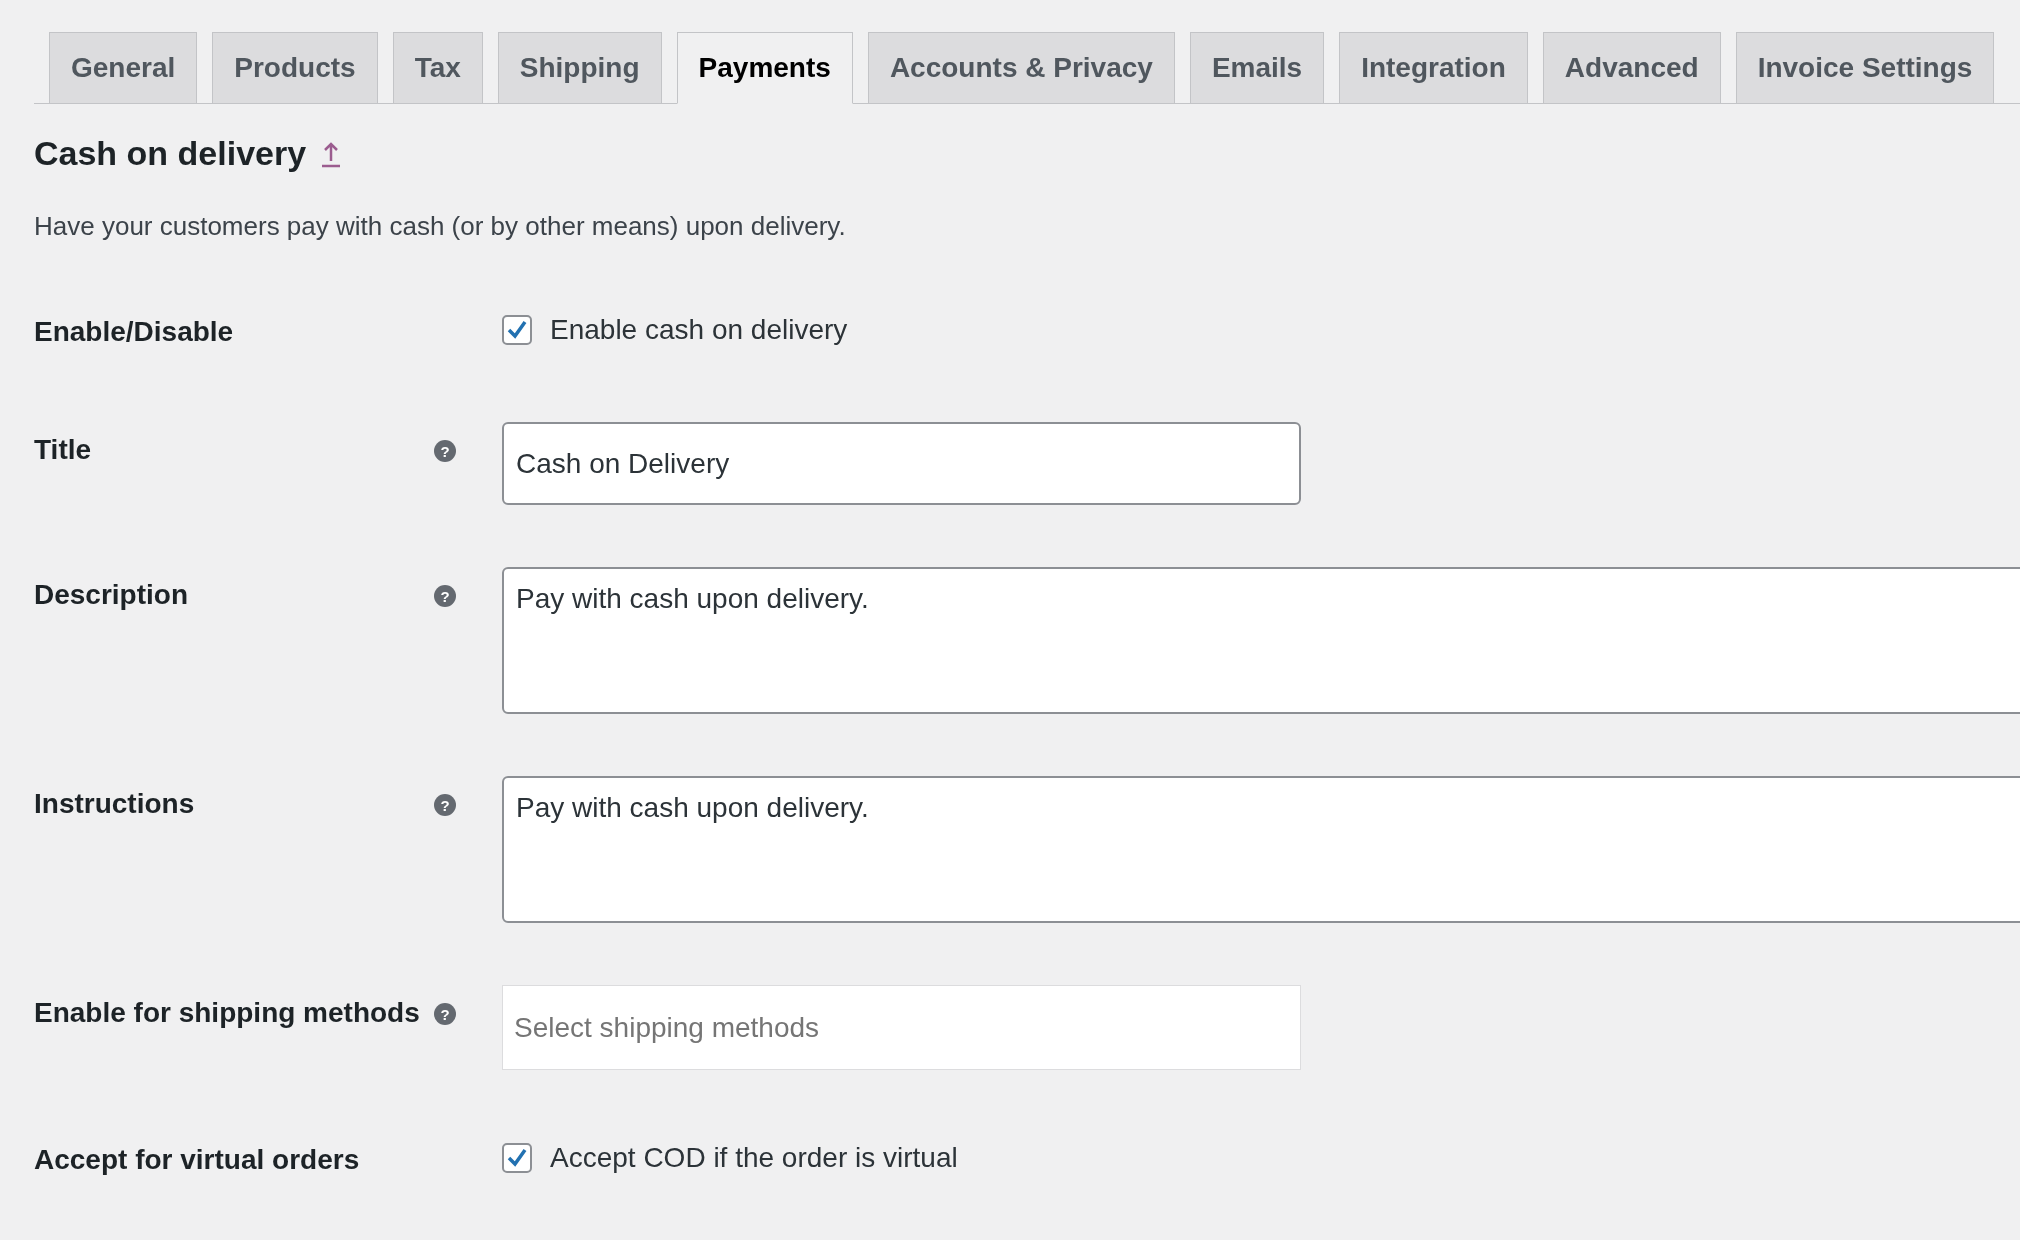 The image size is (2020, 1240). What do you see at coordinates (440, 226) in the screenshot?
I see `section-description: Have your customers pay with cash (or by other means) upon delivery.` at bounding box center [440, 226].